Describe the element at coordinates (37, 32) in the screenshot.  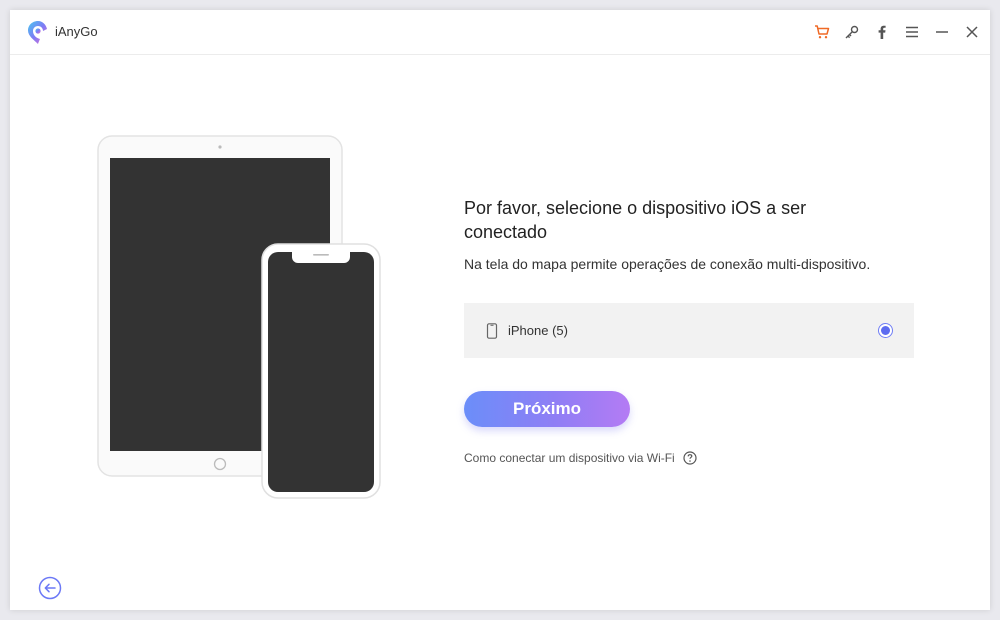
I see `app-logo-icon` at that location.